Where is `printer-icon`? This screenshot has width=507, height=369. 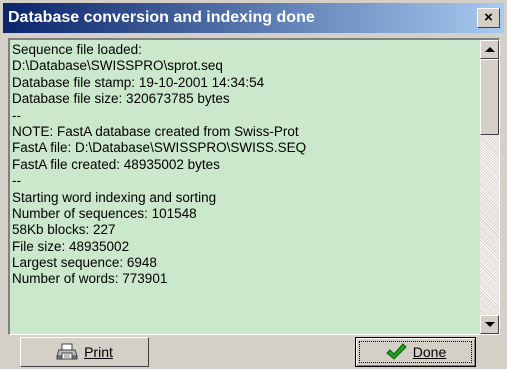 printer-icon is located at coordinates (67, 351).